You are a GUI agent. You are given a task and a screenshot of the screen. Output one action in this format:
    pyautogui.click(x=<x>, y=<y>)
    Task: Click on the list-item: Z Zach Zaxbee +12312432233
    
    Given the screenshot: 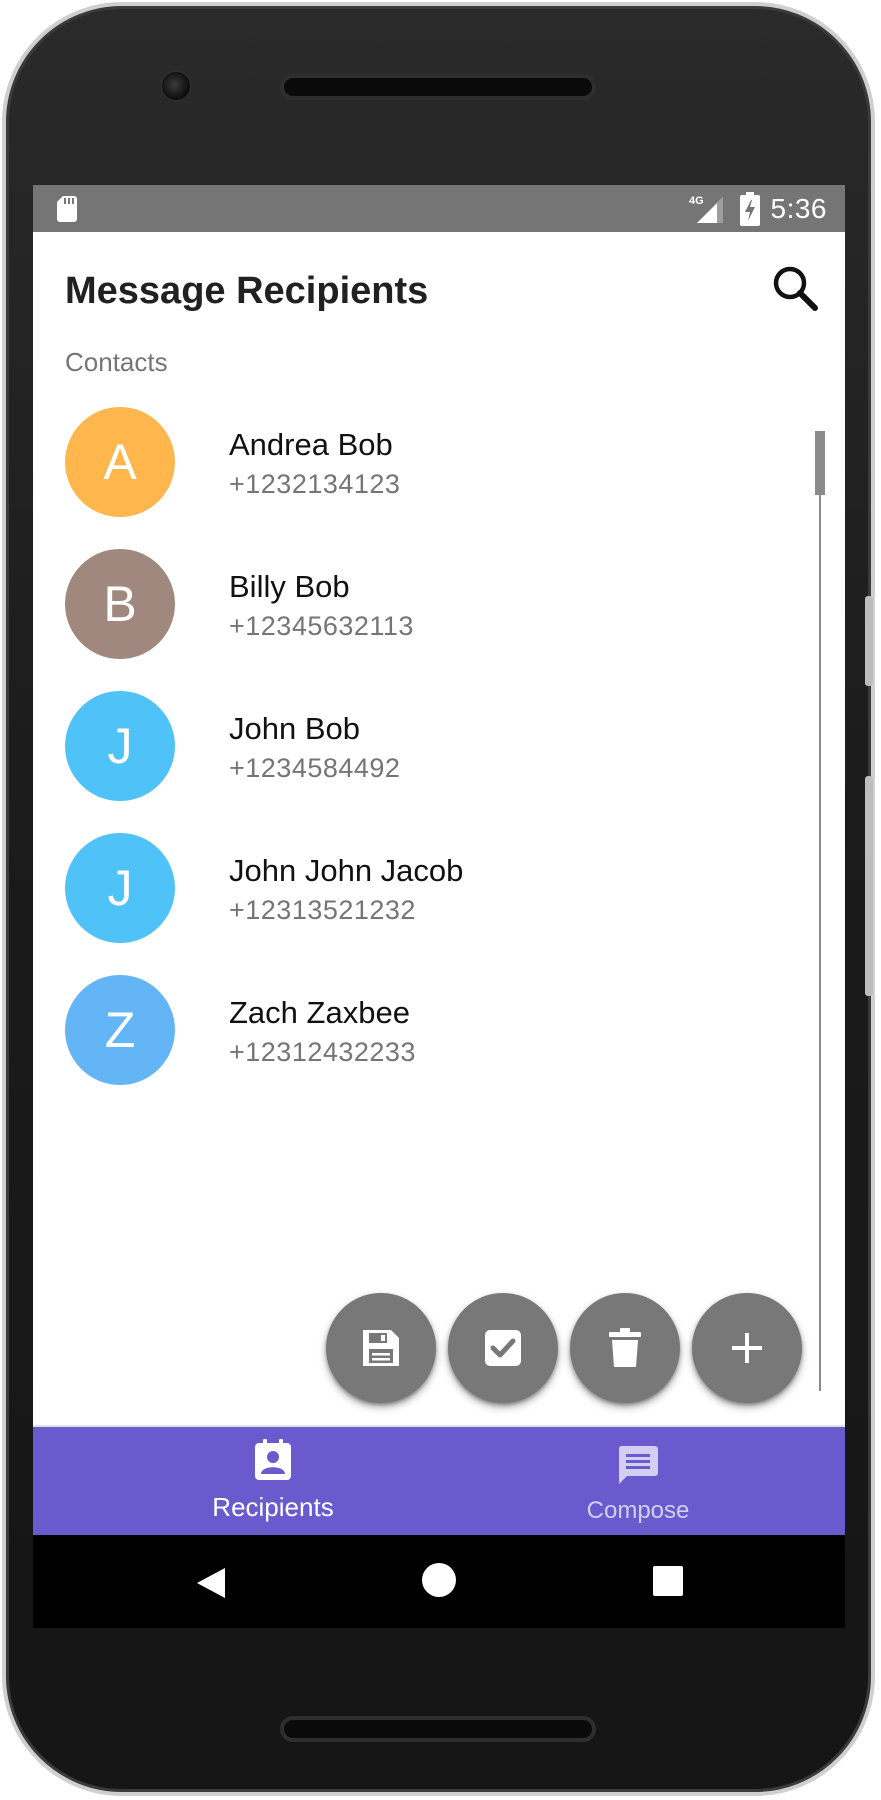 What is the action you would take?
    pyautogui.click(x=423, y=1036)
    